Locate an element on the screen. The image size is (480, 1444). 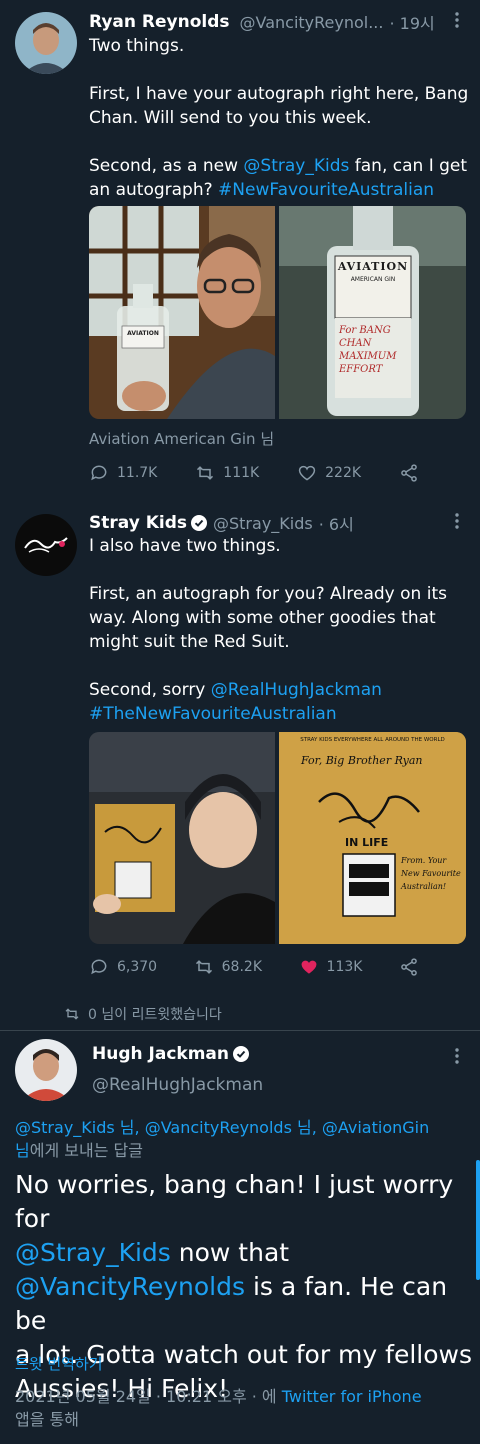
like-count: 222K is located at coordinates (343, 473).